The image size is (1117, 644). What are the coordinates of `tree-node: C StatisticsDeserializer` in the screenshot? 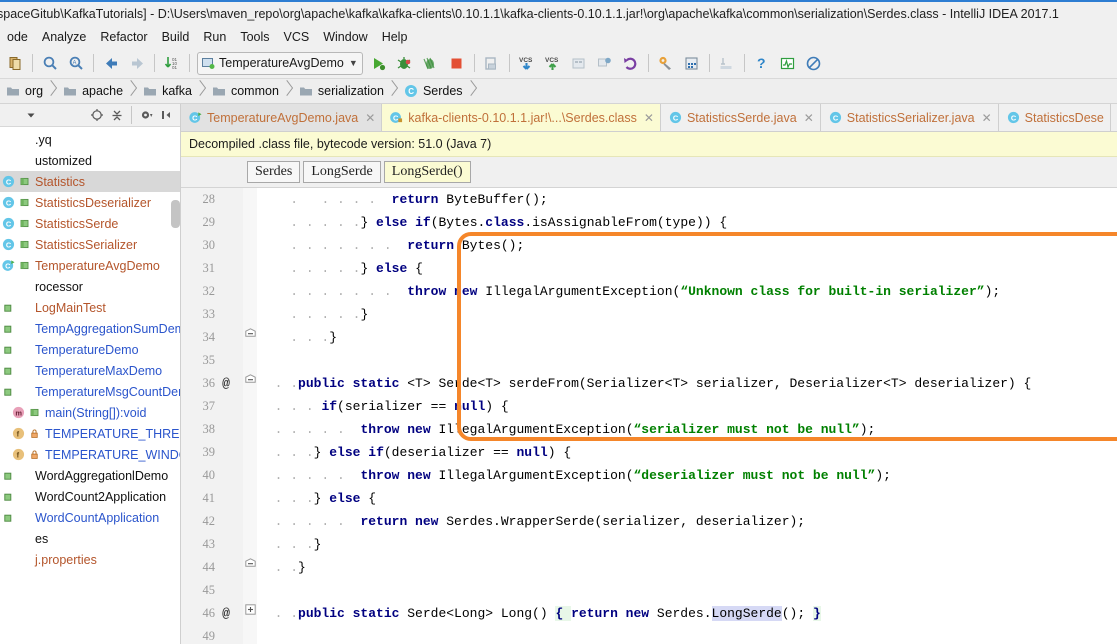 It's located at (90, 202).